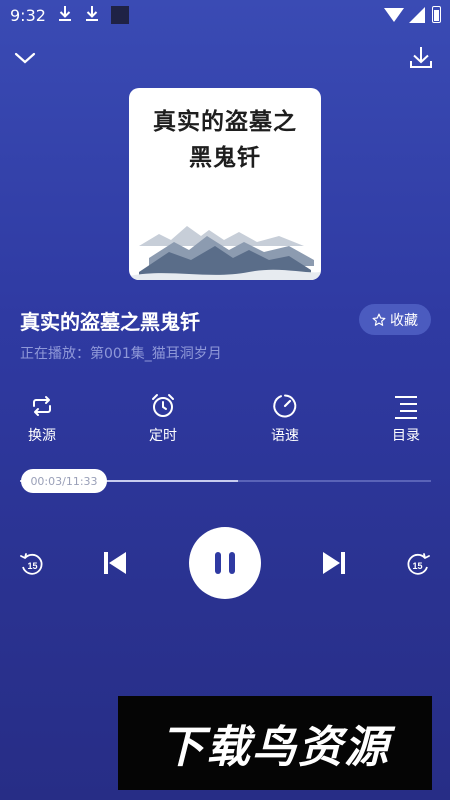 The height and width of the screenshot is (800, 450). What do you see at coordinates (225, 122) in the screenshot?
I see `cover-title-line: 真实的盗墓之` at bounding box center [225, 122].